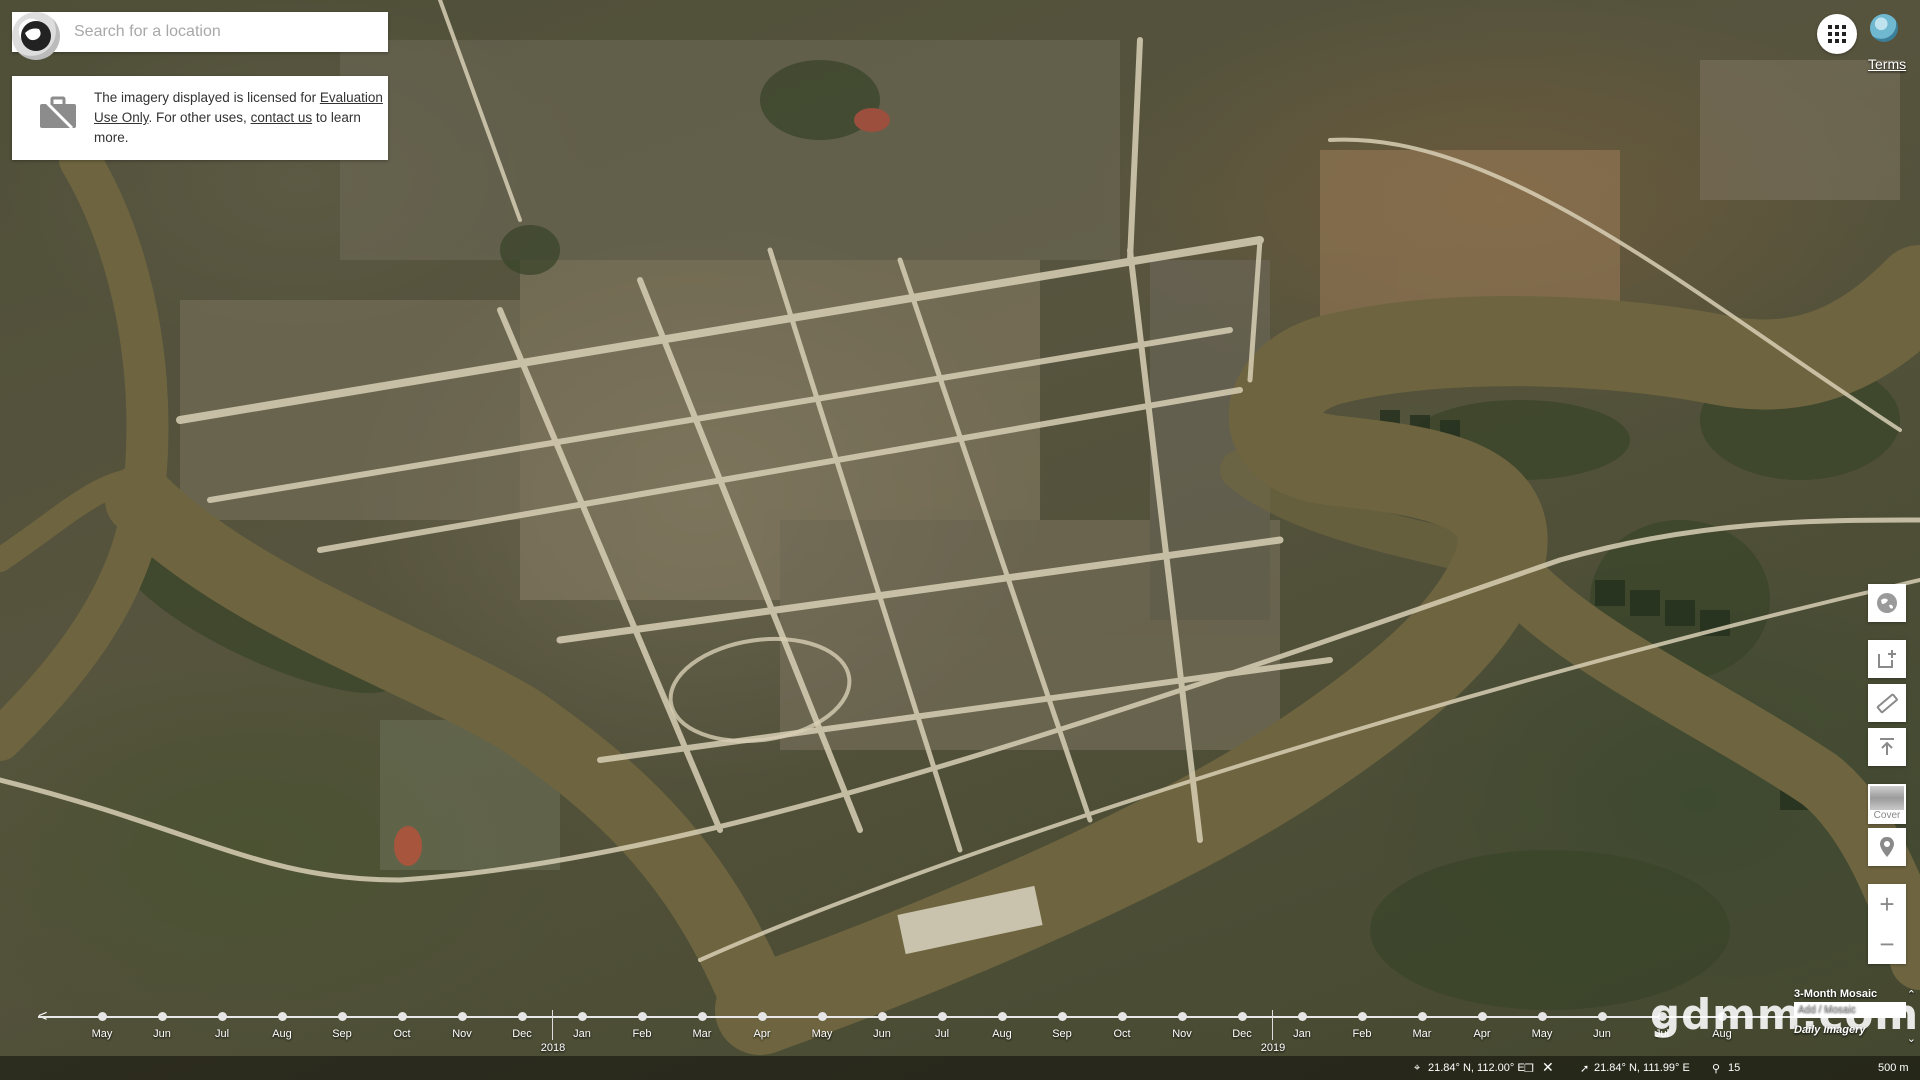  What do you see at coordinates (1417, 1068) in the screenshot?
I see `center-crosshair-icon: ⌖` at bounding box center [1417, 1068].